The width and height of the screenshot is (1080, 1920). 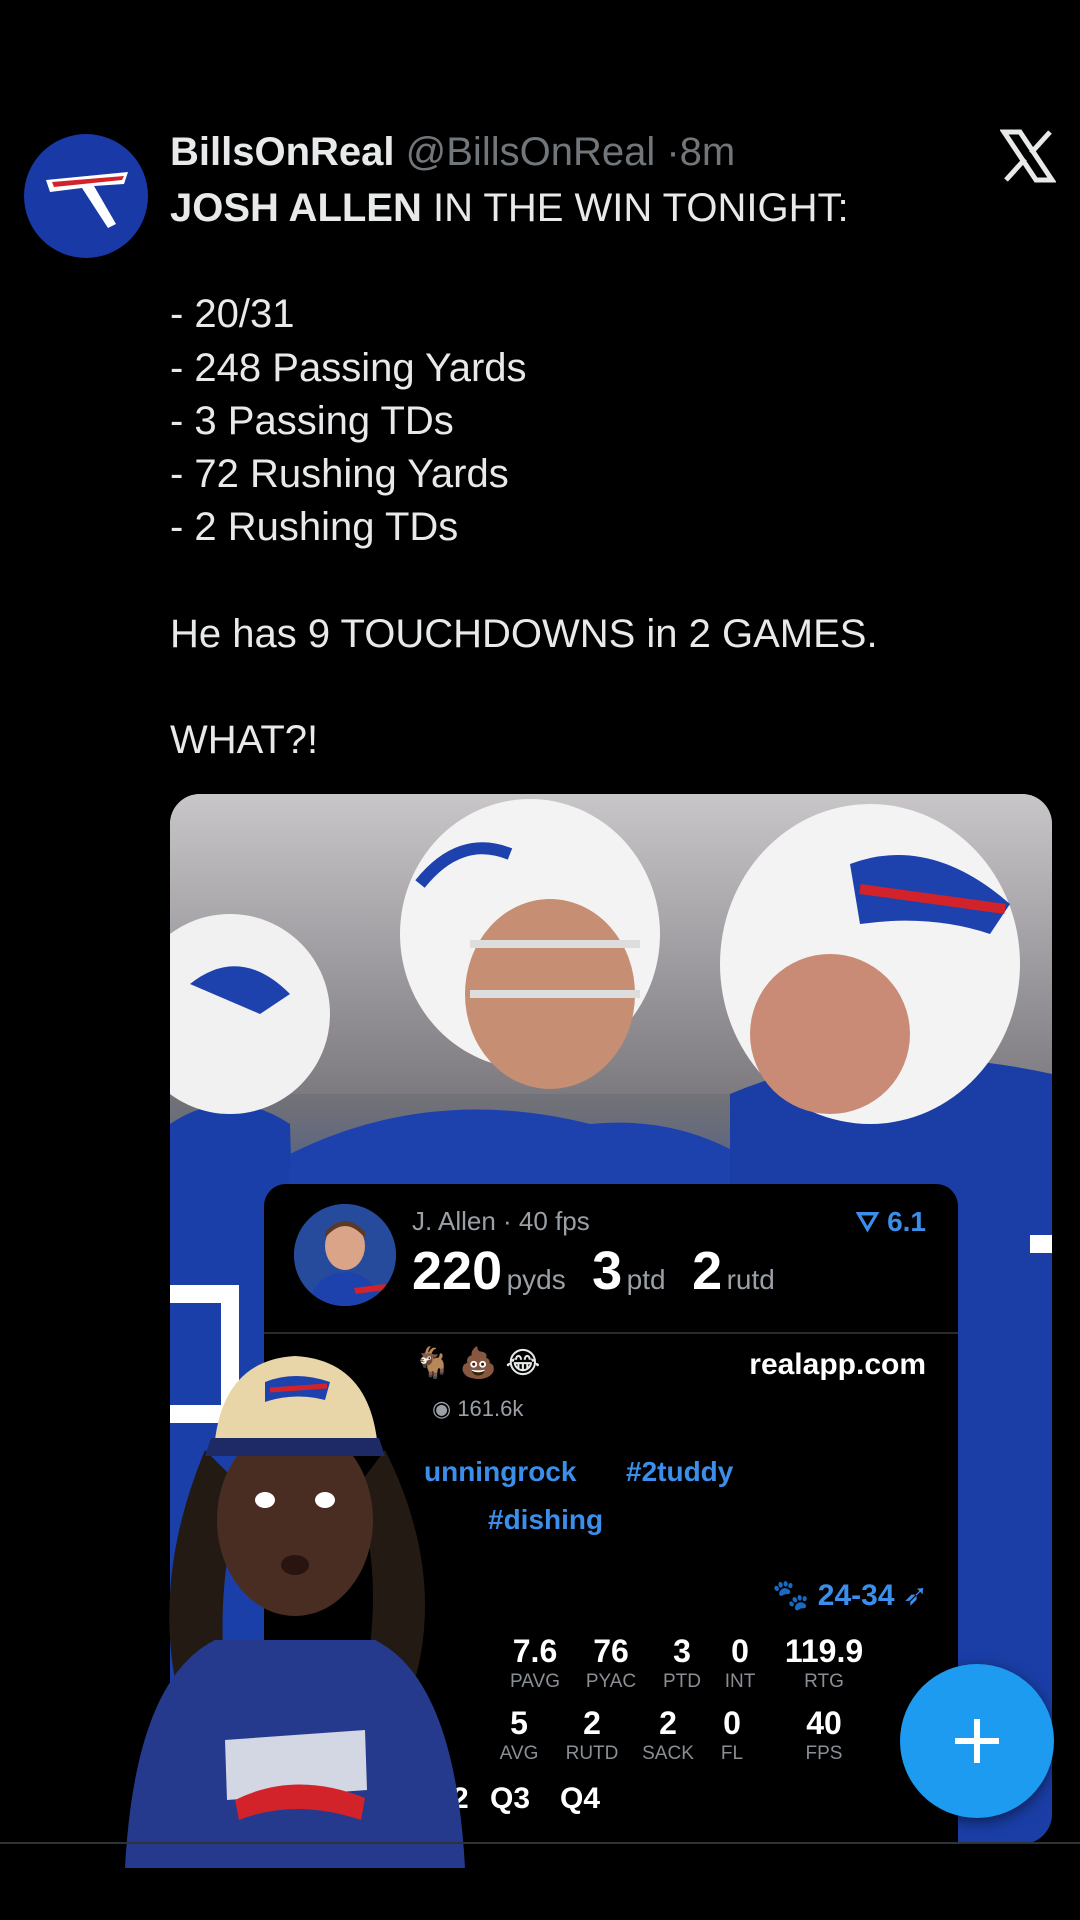 I want to click on player-avatar, so click(x=345, y=1255).